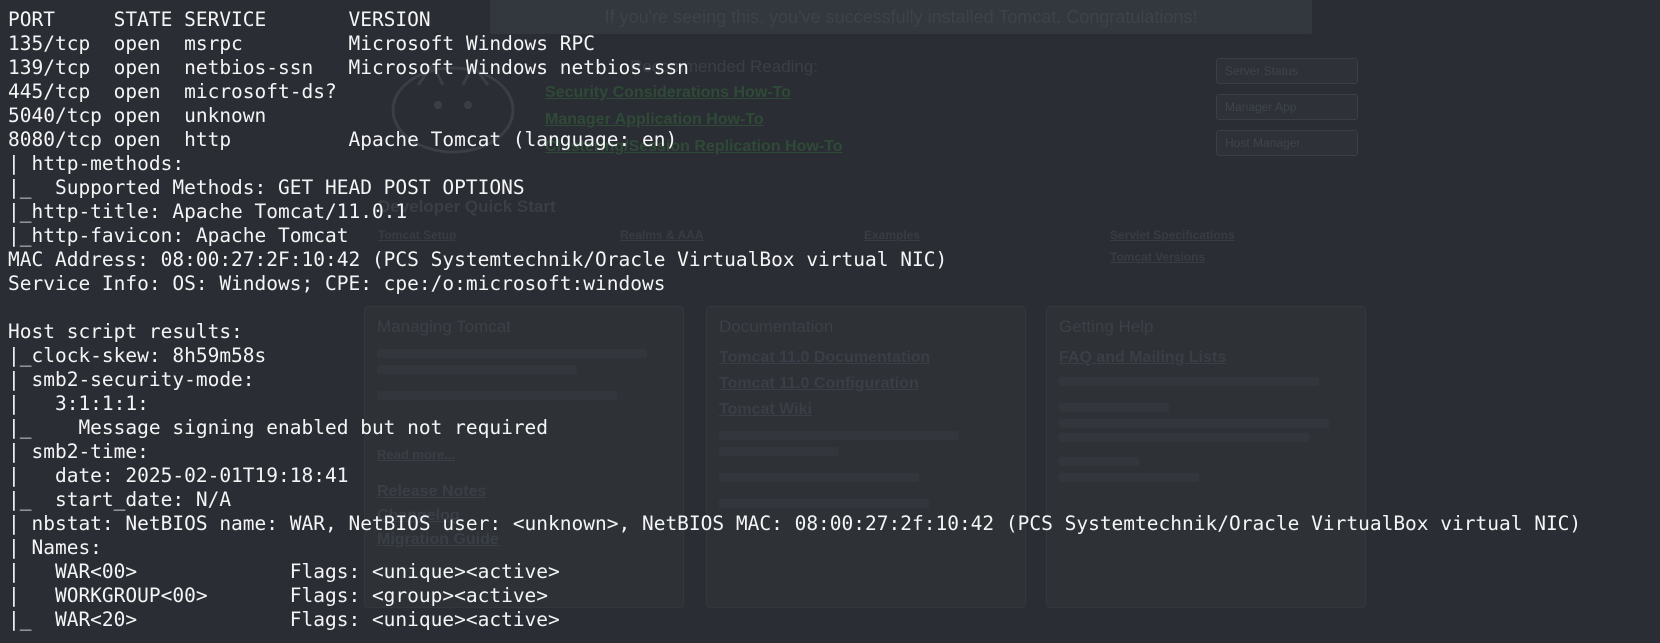 Image resolution: width=1660 pixels, height=643 pixels. I want to click on terminal-line: PORT STATE SERVICE VERSION, so click(219, 19).